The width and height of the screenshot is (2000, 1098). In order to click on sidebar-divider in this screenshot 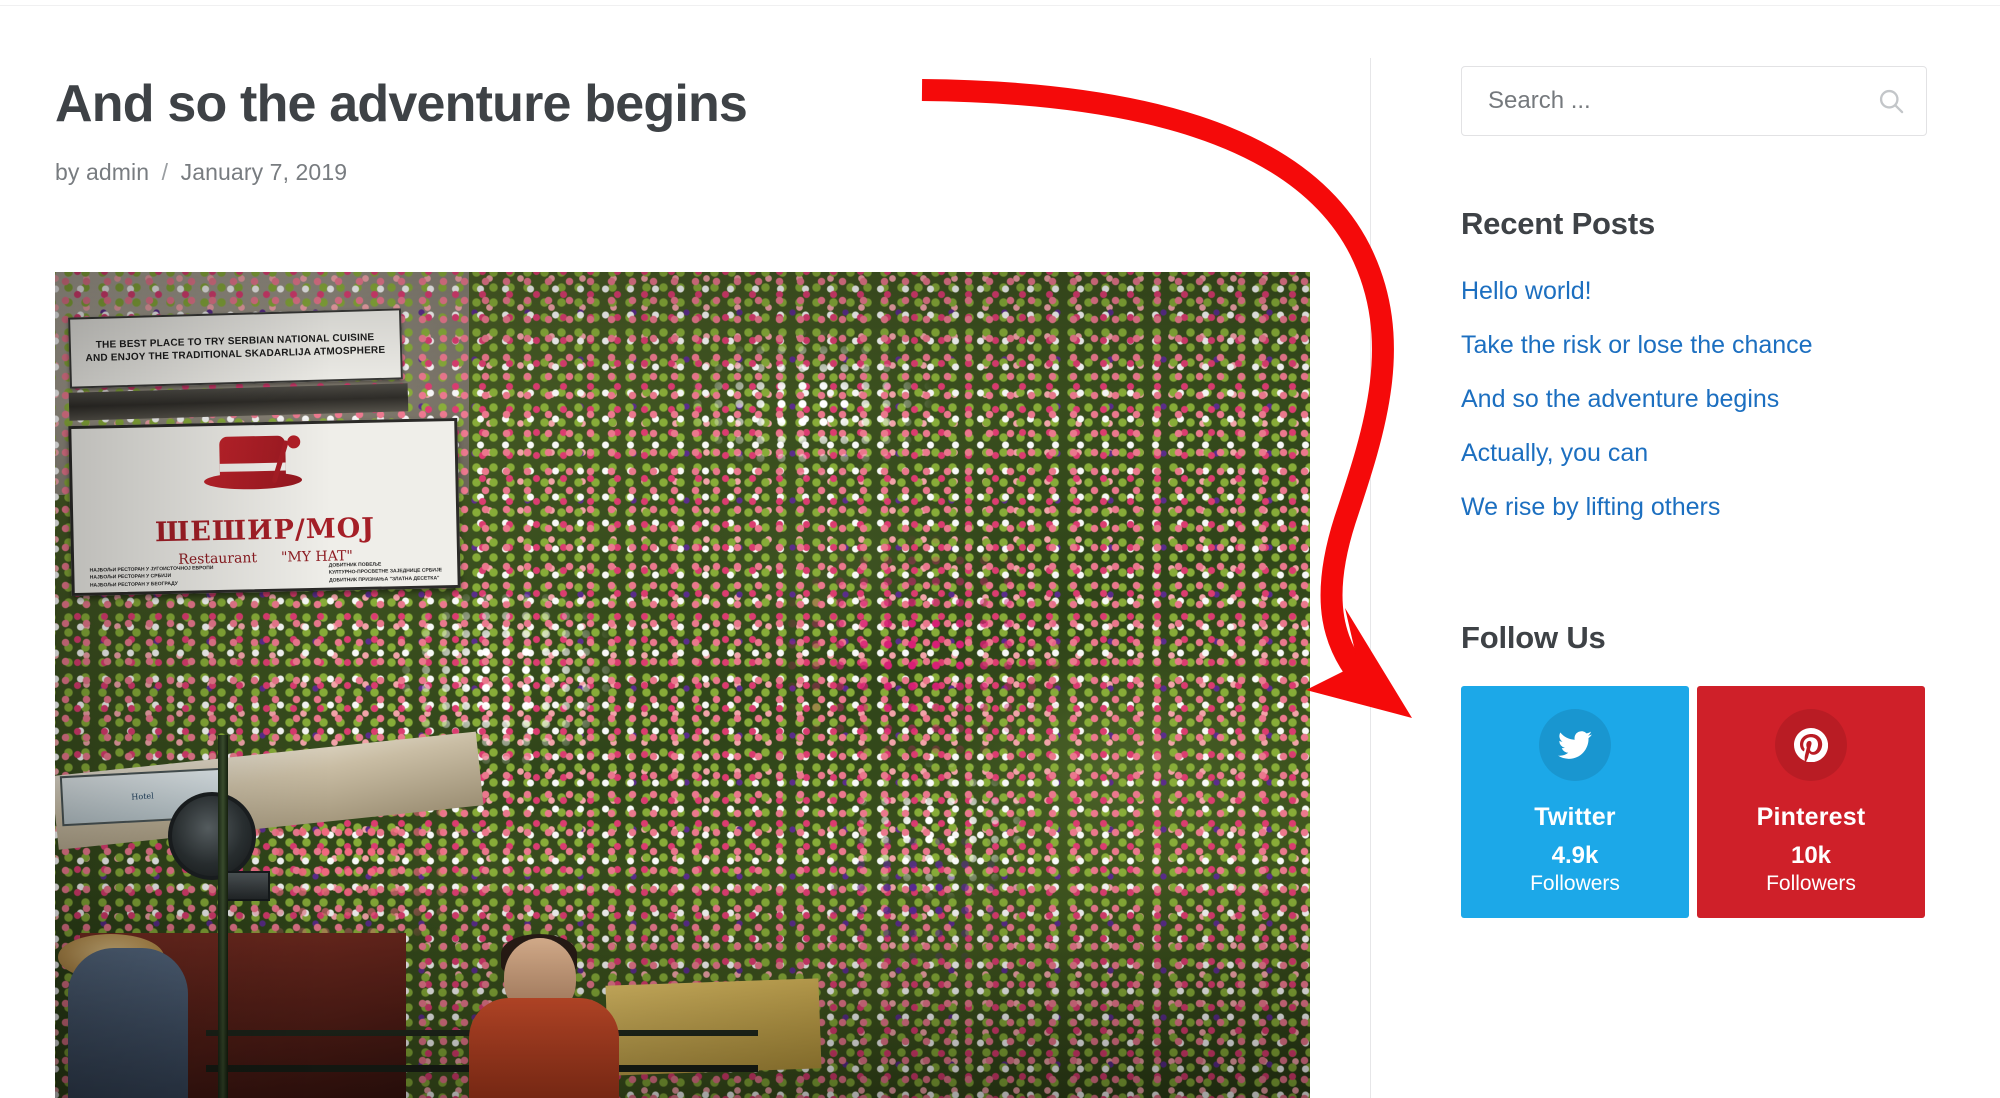, I will do `click(1370, 578)`.